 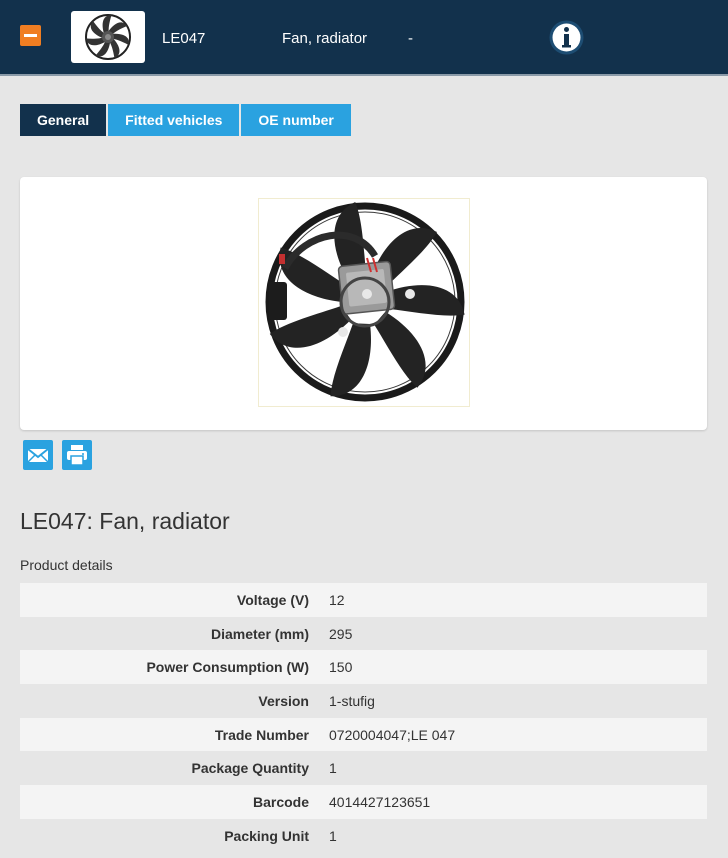 I want to click on detail-row: Package Quantity 1, so click(x=363, y=768).